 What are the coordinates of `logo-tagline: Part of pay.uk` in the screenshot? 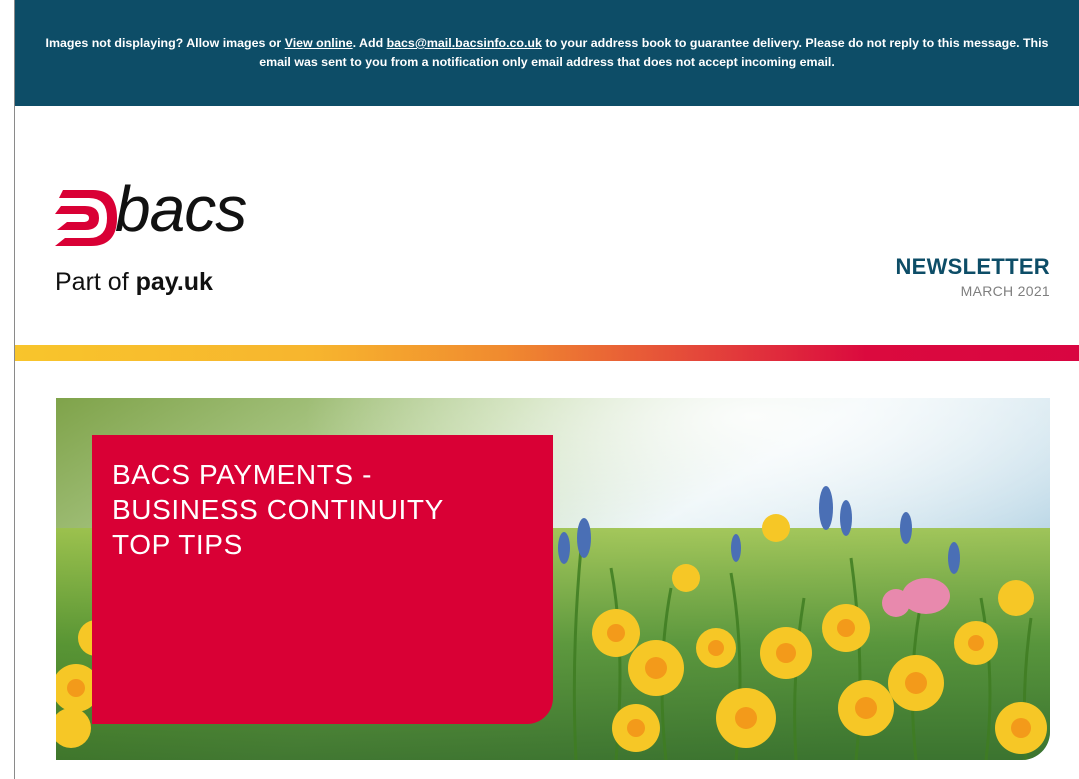 It's located at (134, 282).